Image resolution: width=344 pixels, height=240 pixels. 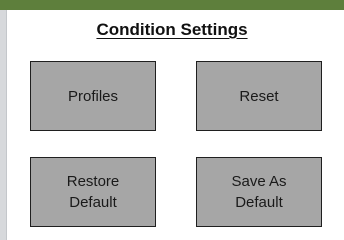 I want to click on restore-default-button: Restore Default, so click(x=93, y=192).